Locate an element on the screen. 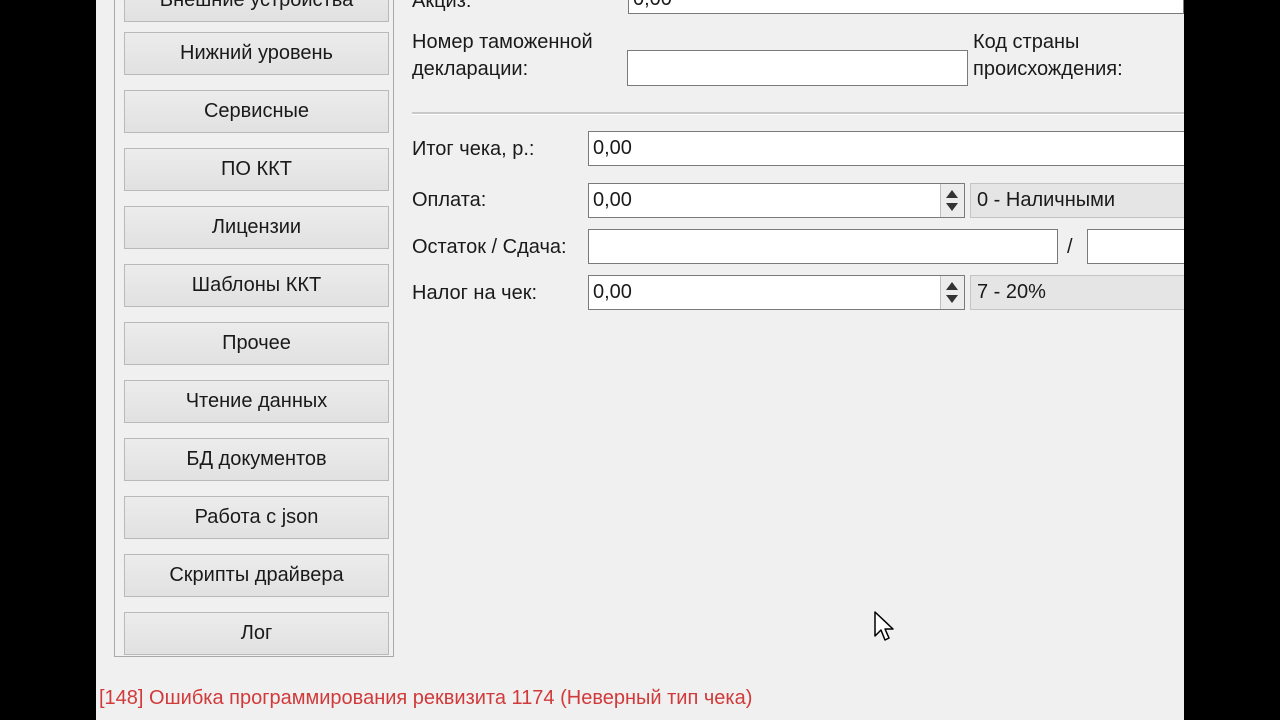 The image size is (1280, 720). nav-button-label: Шаблоны ККТ is located at coordinates (256, 285).